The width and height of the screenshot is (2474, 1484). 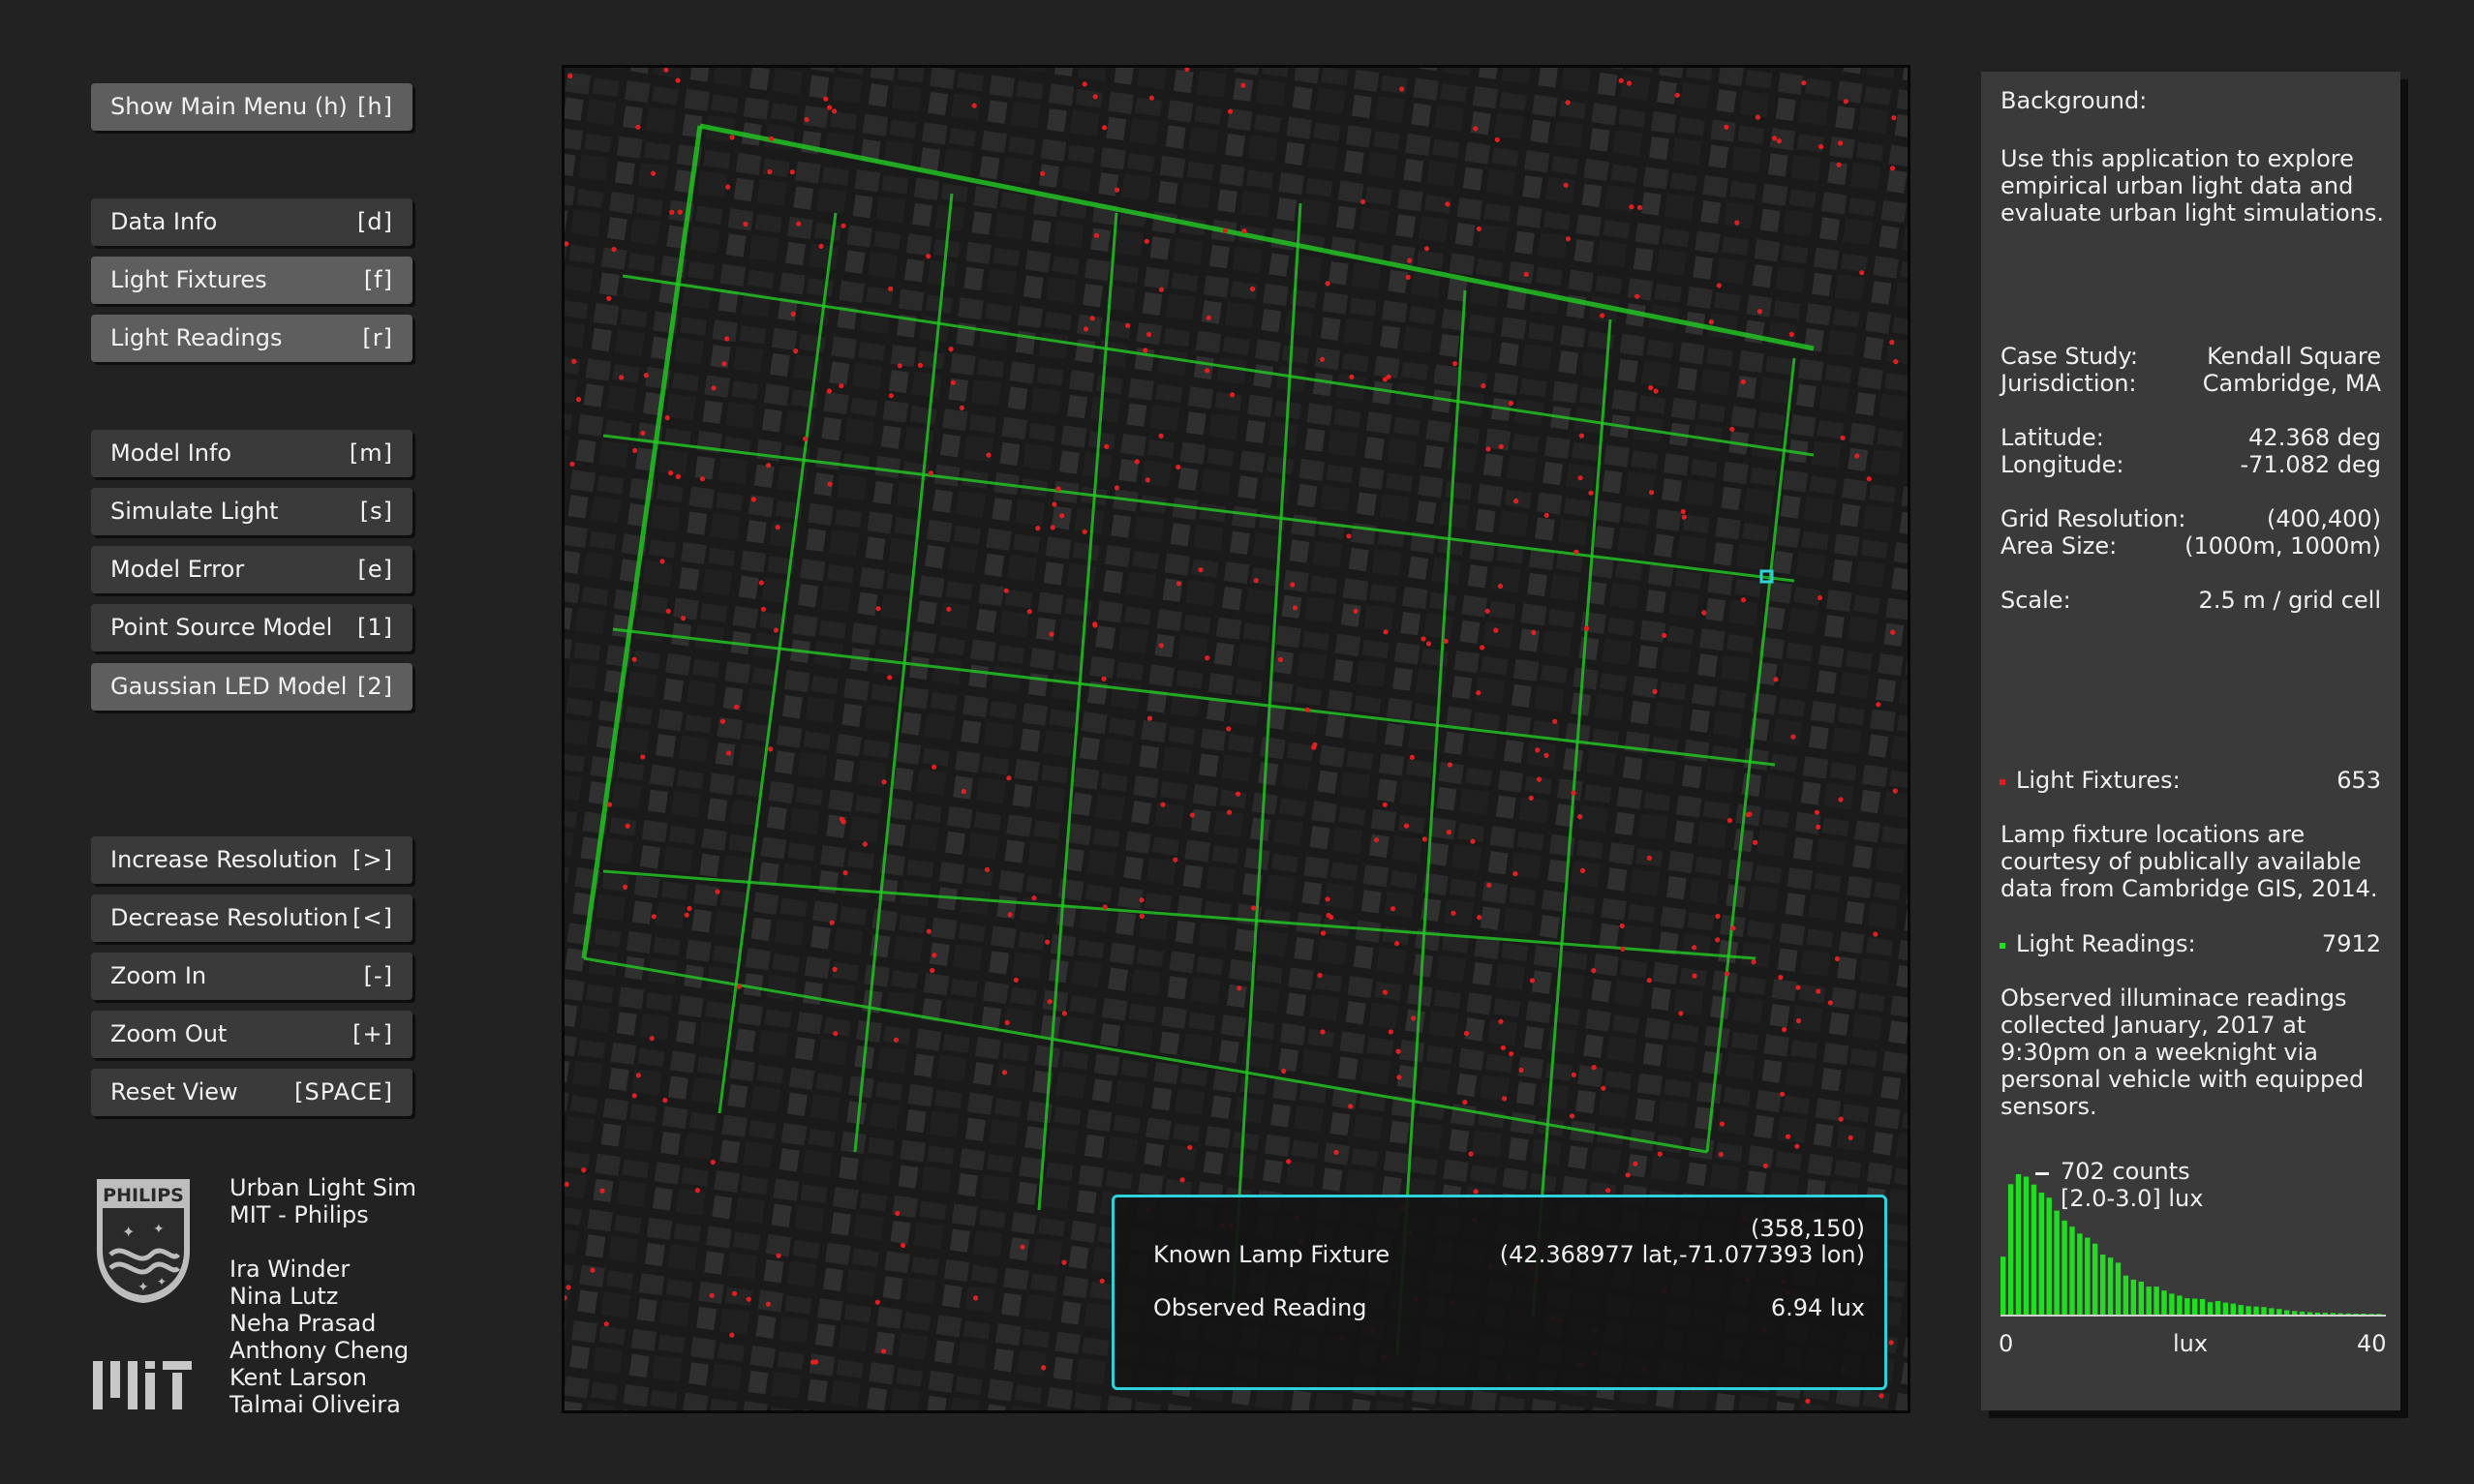 What do you see at coordinates (372, 859) in the screenshot?
I see `button-shortcut: [>]` at bounding box center [372, 859].